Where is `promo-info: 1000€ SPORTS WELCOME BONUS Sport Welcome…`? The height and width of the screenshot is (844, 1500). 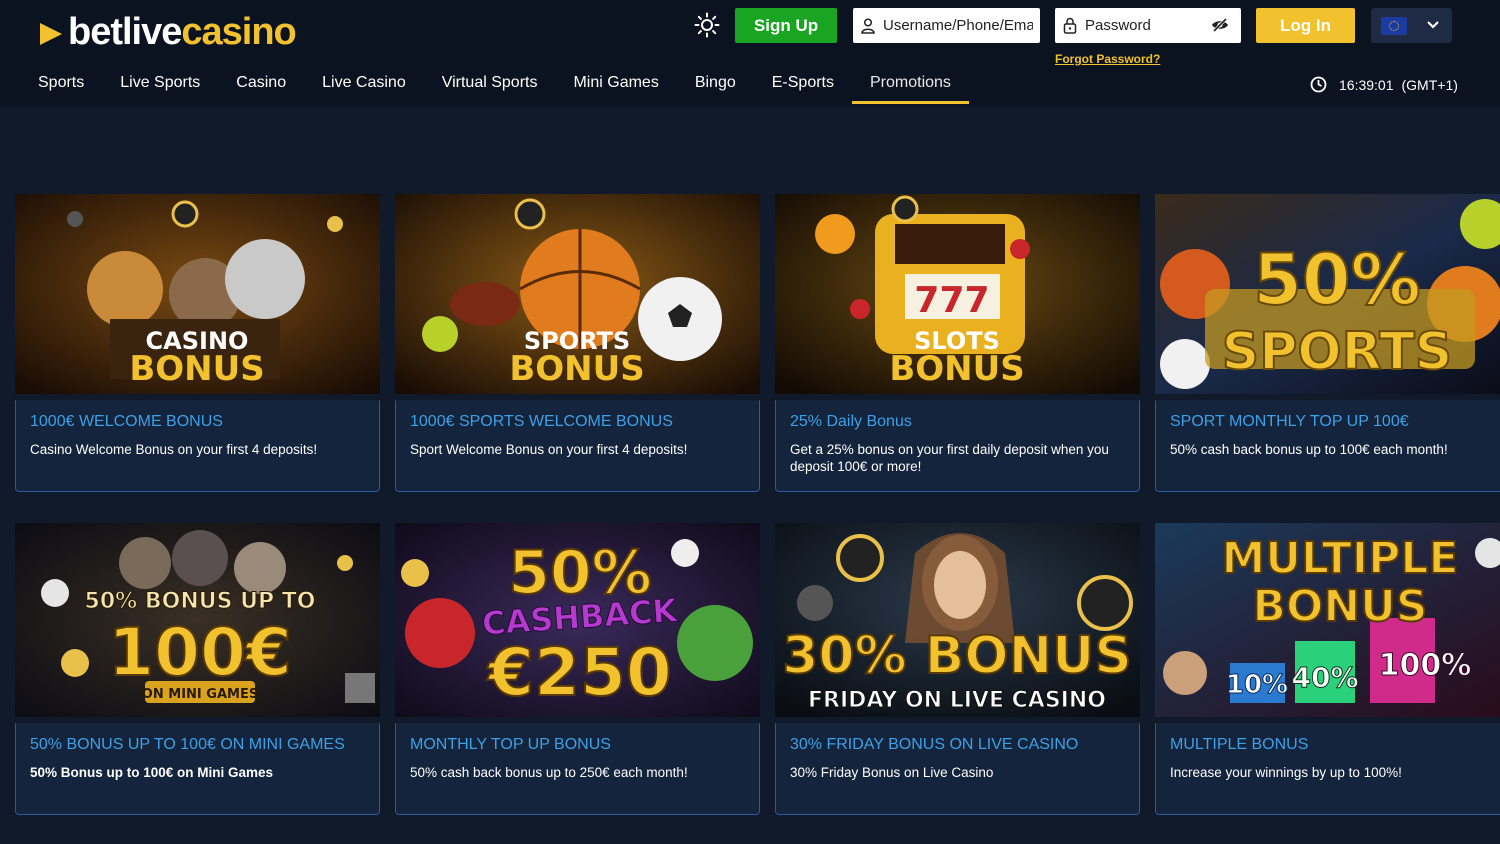
promo-info: 1000€ SPORTS WELCOME BONUS Sport Welcome… is located at coordinates (577, 446).